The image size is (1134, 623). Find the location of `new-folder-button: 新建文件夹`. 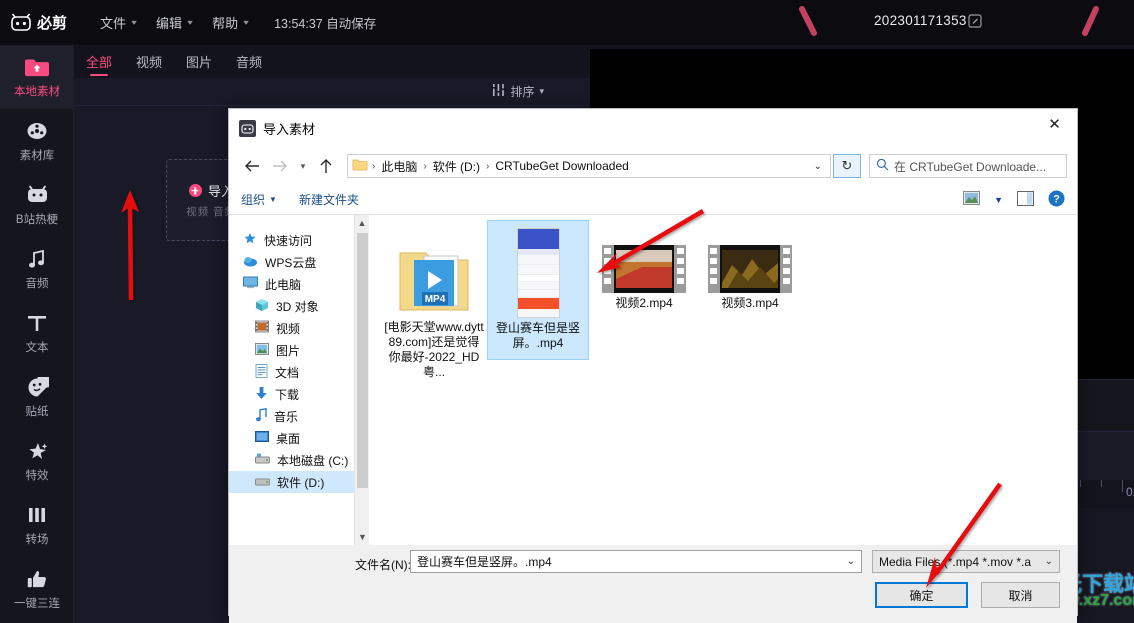

new-folder-button: 新建文件夹 is located at coordinates (329, 199).